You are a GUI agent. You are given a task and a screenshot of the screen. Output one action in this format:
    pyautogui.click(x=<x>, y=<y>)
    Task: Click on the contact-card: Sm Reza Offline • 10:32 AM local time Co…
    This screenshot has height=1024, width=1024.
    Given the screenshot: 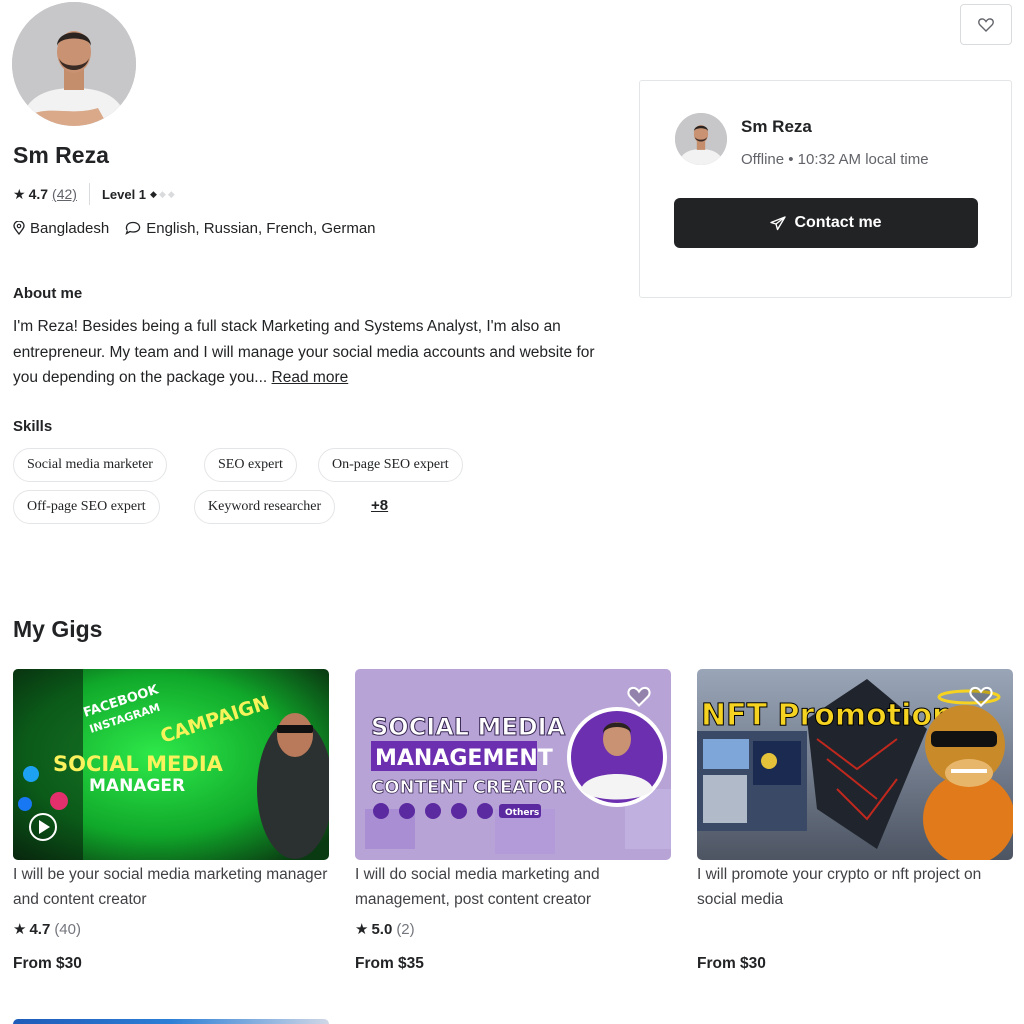 What is the action you would take?
    pyautogui.click(x=825, y=189)
    